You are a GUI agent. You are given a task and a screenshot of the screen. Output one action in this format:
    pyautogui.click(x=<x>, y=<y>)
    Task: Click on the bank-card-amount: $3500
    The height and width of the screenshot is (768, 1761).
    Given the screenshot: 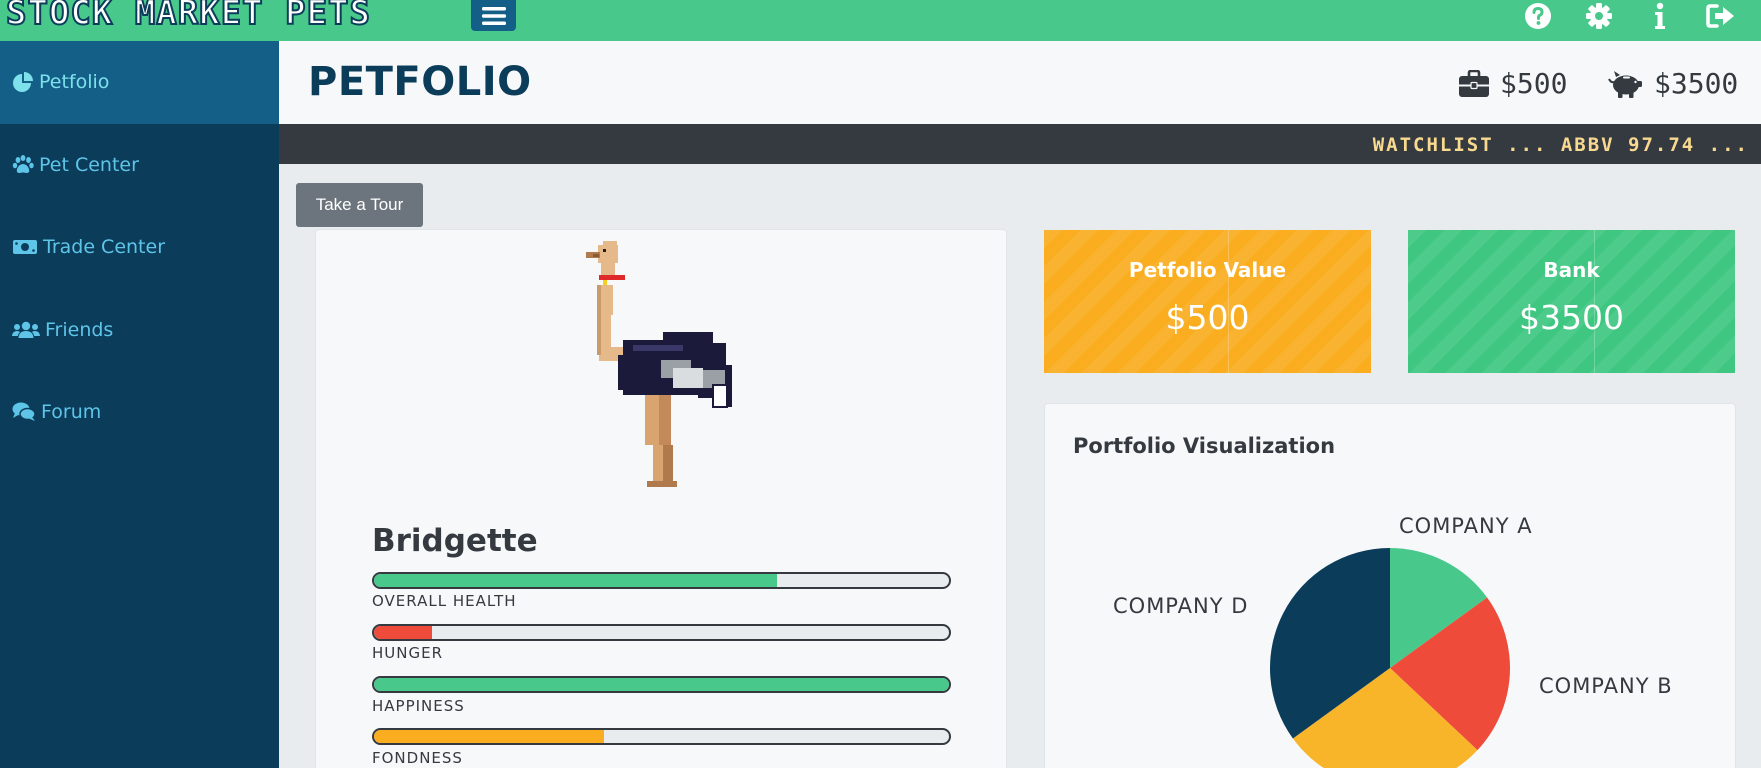 What is the action you would take?
    pyautogui.click(x=1571, y=317)
    